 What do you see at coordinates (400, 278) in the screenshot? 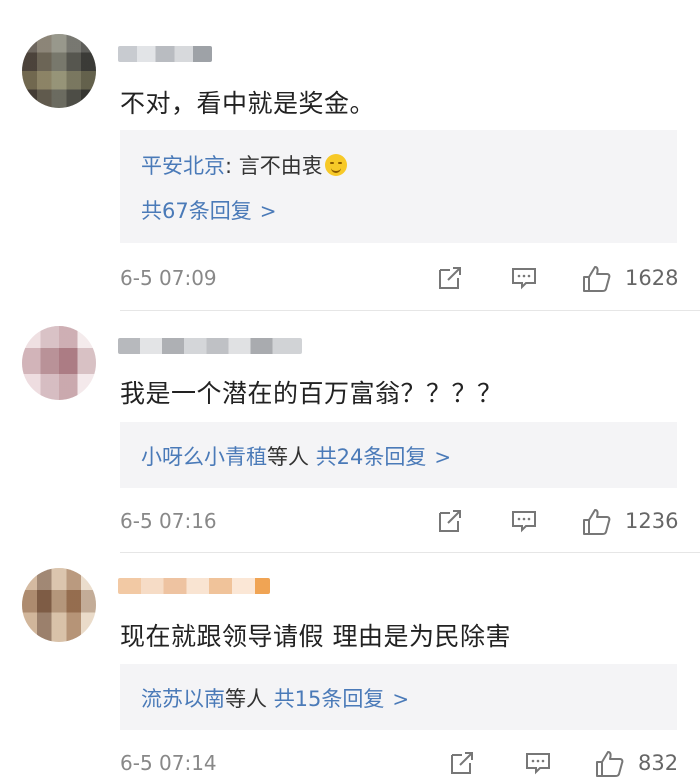
I see `comment-meta: 6-5 07:09 1628` at bounding box center [400, 278].